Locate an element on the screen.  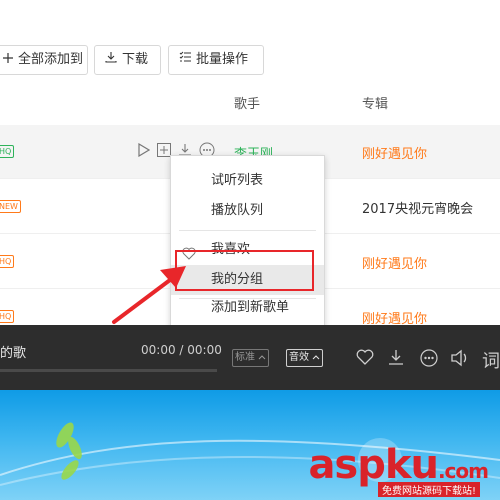
sound-effect-toggle: 音效 is located at coordinates (305, 358).